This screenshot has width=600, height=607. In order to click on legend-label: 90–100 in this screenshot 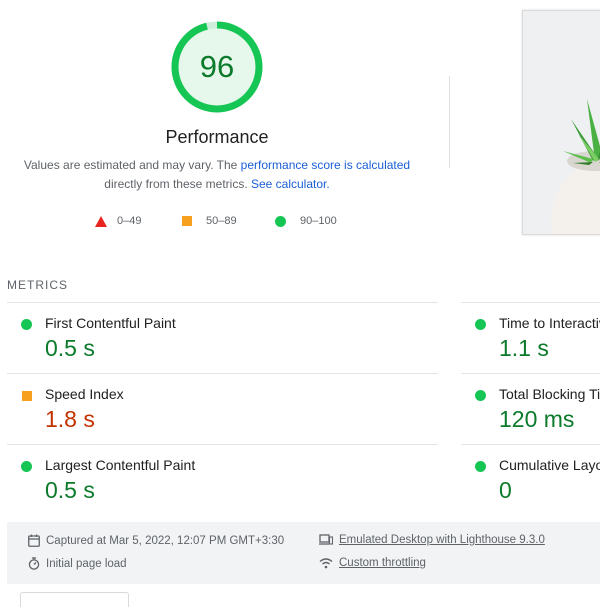, I will do `click(318, 221)`.